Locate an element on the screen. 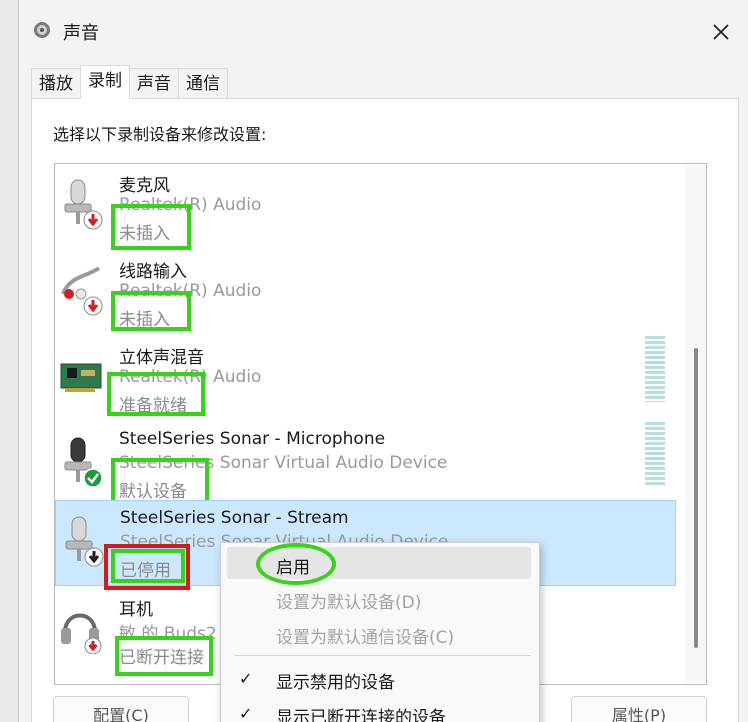  device-item-line-in: 线路输入 Realtek(R) Audio 未插入 is located at coordinates (370, 293).